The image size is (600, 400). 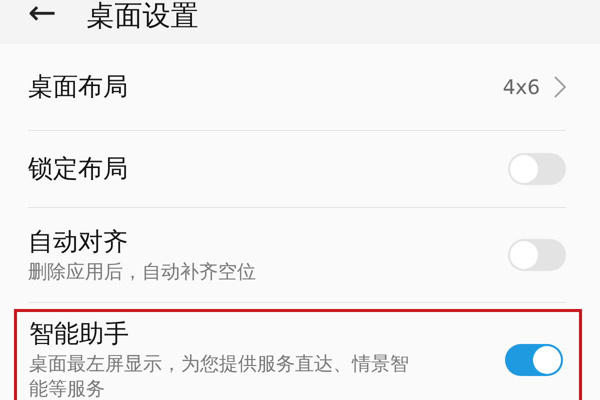 I want to click on setting-description: 桌面最左屏显示，为您提供服务直达、情景智能等服务, so click(x=219, y=376).